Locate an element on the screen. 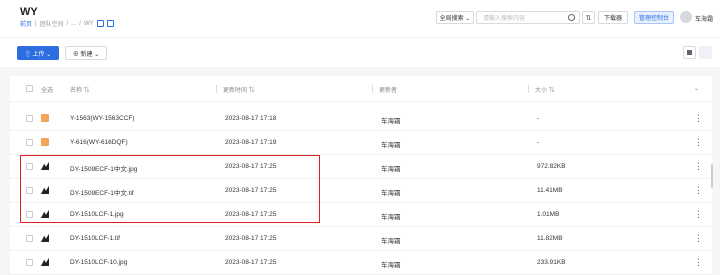 The height and width of the screenshot is (275, 720). table-header: 全选 名称 ⇅ 更新时间 ⇅ 更新者 大小 ⇅ ⌄ is located at coordinates (361, 89).